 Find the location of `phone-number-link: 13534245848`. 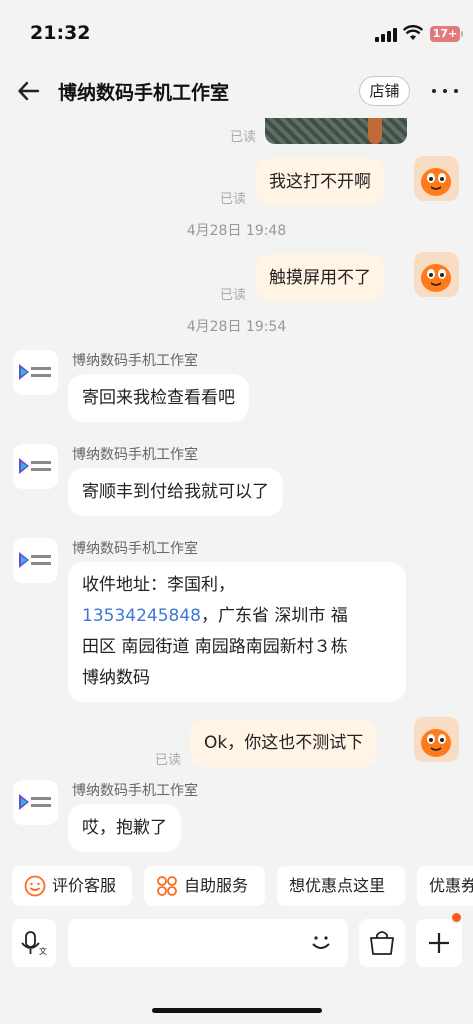

phone-number-link: 13534245848 is located at coordinates (141, 616).